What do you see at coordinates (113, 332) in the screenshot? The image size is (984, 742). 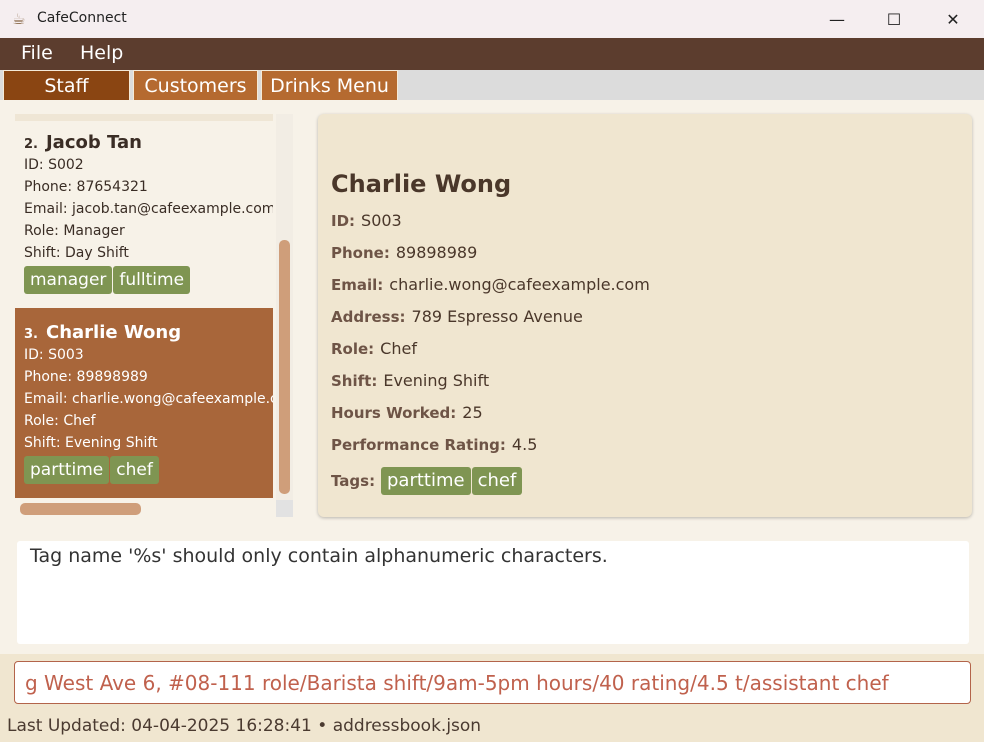 I see `card-name: Charlie Wong` at bounding box center [113, 332].